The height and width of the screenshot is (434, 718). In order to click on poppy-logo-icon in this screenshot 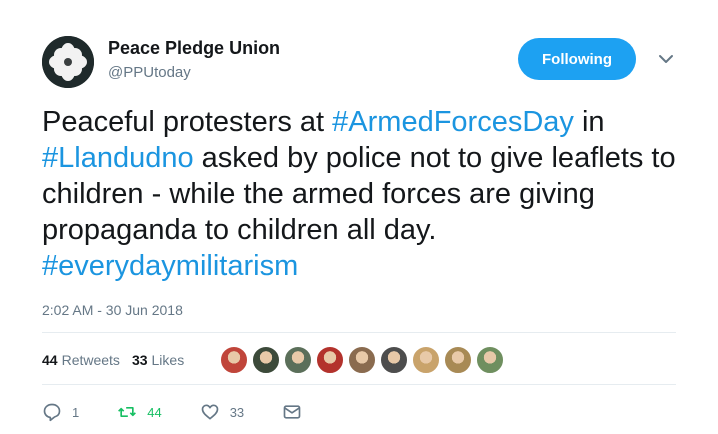, I will do `click(68, 62)`.